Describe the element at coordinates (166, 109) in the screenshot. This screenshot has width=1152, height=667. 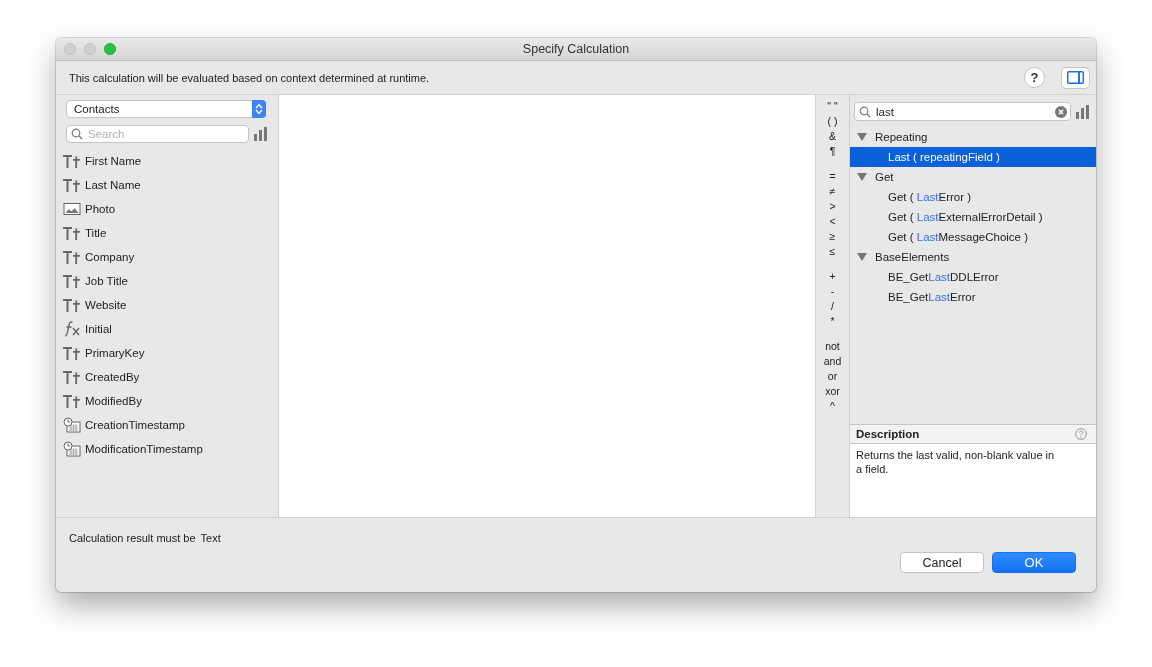
I see `table-popup: Contacts` at that location.